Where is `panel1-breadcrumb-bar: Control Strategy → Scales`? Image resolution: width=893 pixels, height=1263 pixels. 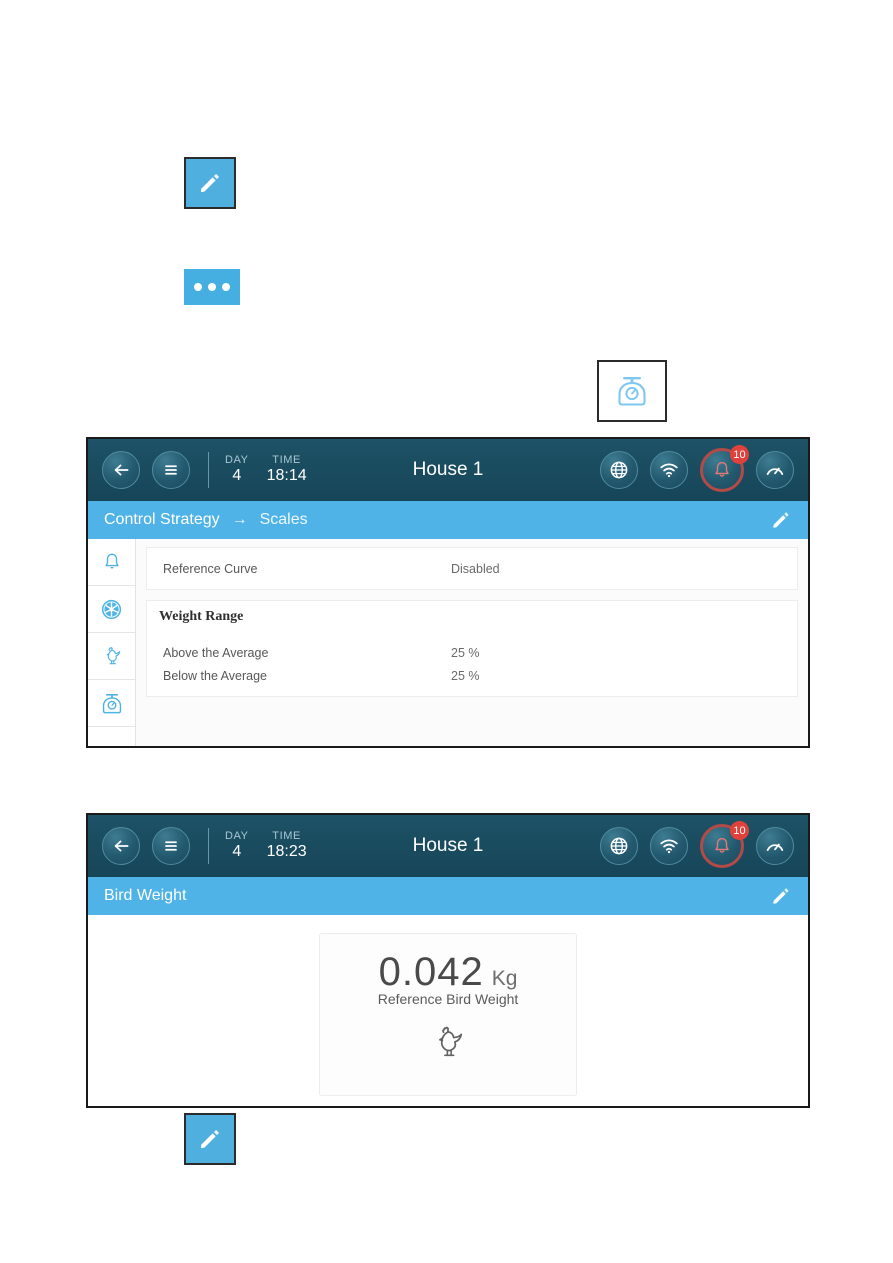
panel1-breadcrumb-bar: Control Strategy → Scales is located at coordinates (448, 520).